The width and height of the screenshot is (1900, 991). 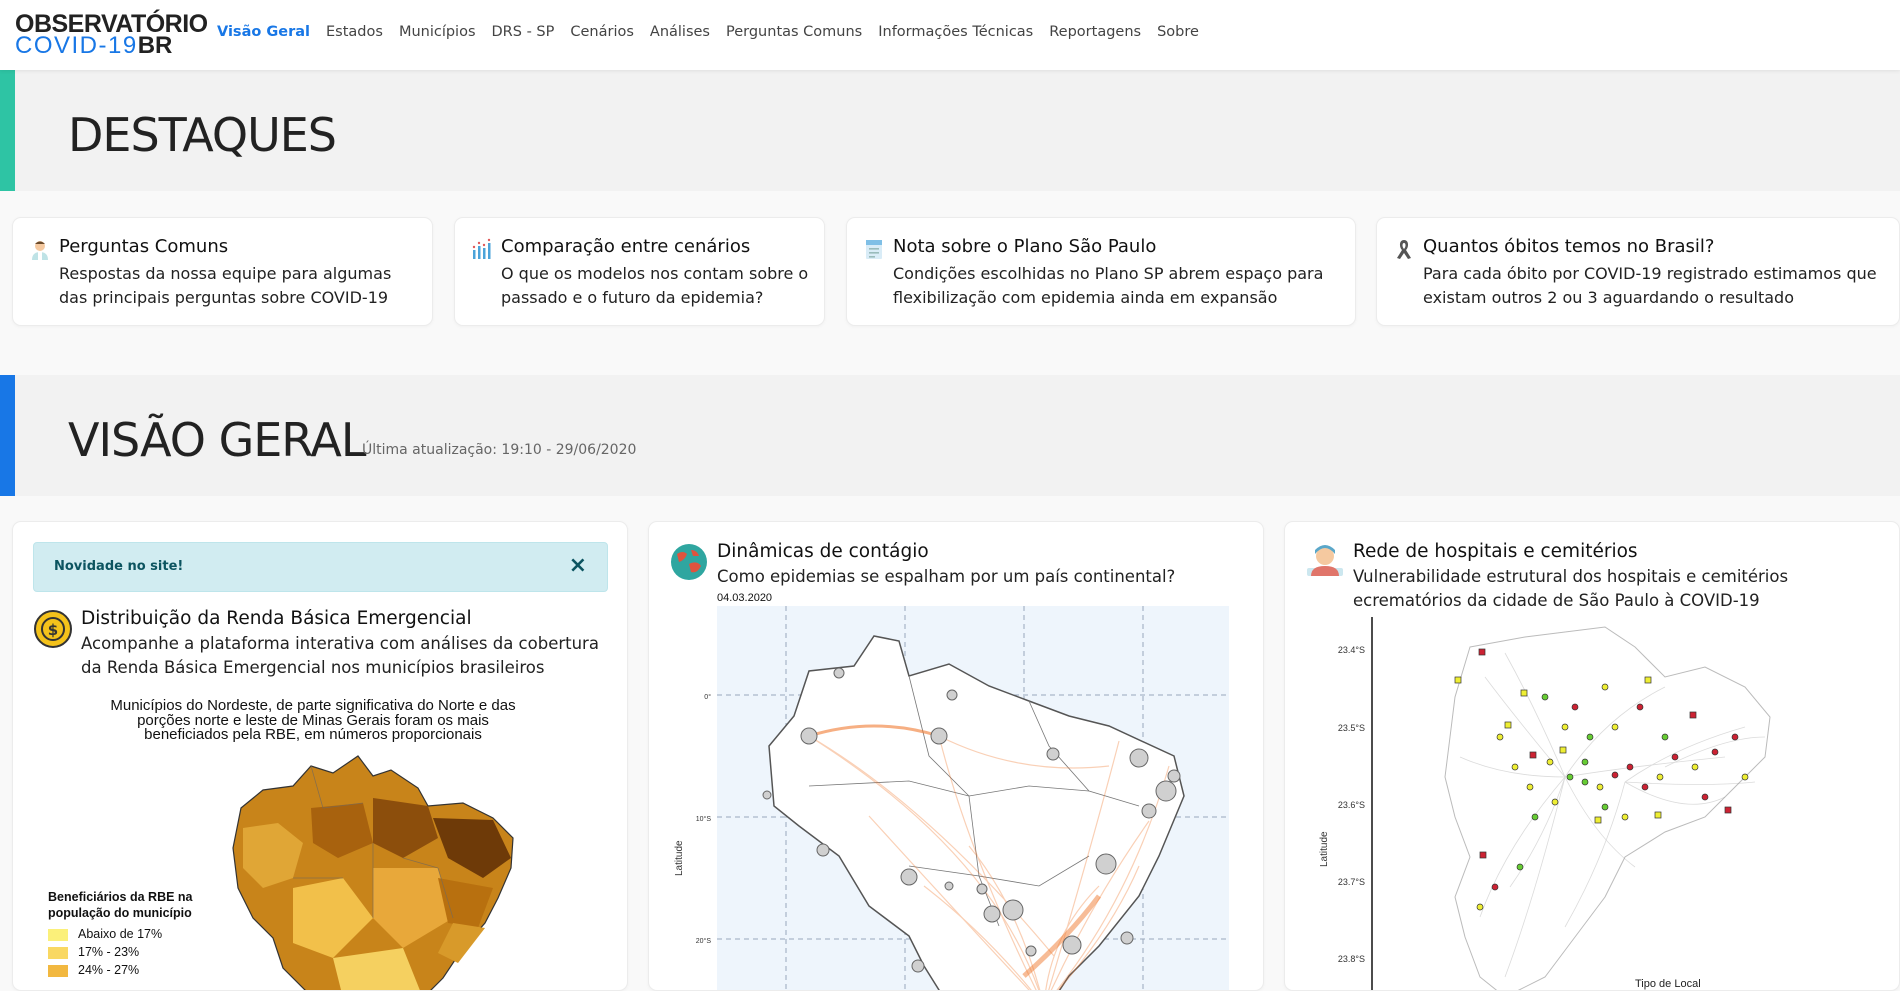 I want to click on contagion-map: 0° 10°S 20°S Latitude, so click(x=951, y=798).